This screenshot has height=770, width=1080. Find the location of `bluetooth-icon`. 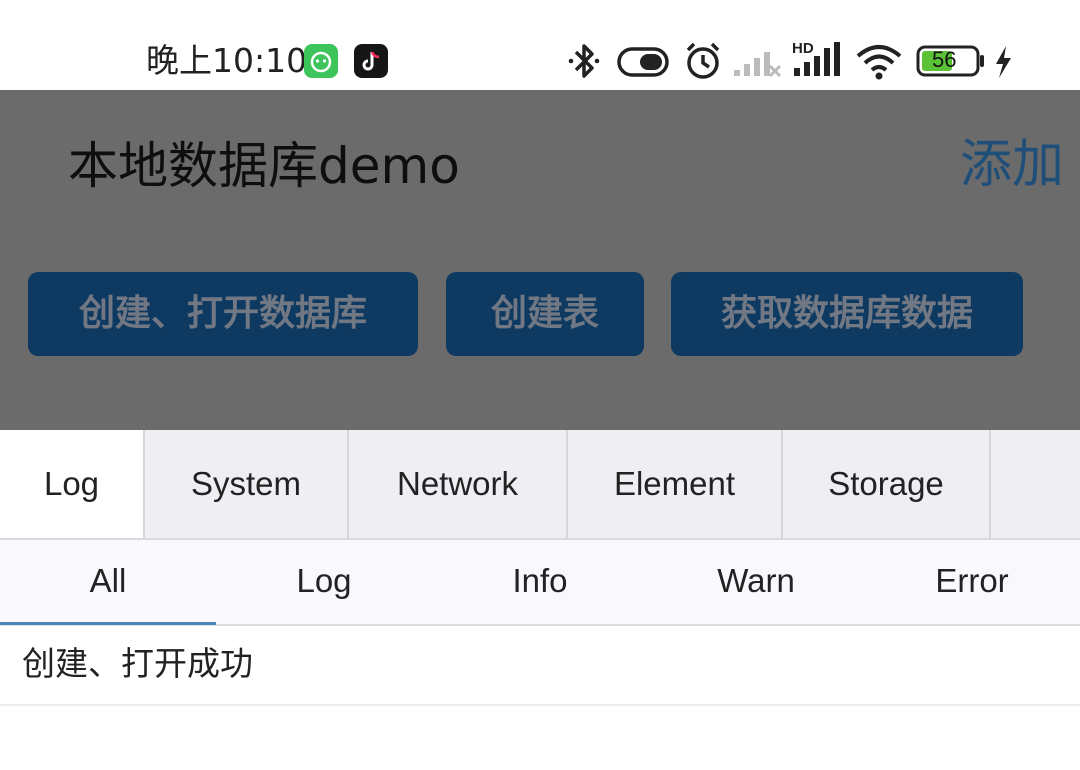

bluetooth-icon is located at coordinates (584, 61).